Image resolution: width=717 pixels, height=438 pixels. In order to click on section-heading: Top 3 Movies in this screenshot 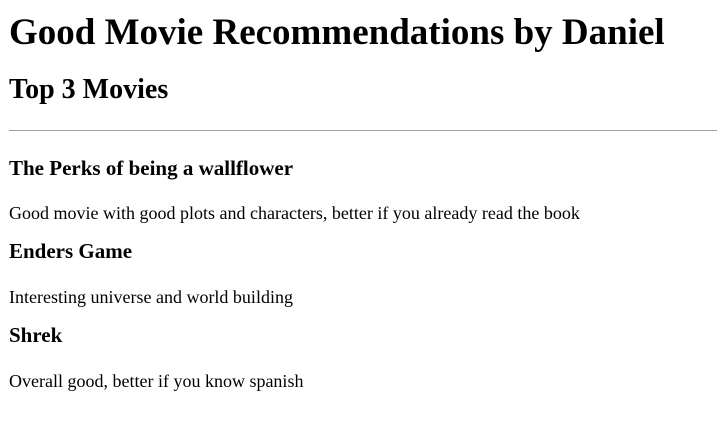, I will do `click(89, 89)`.